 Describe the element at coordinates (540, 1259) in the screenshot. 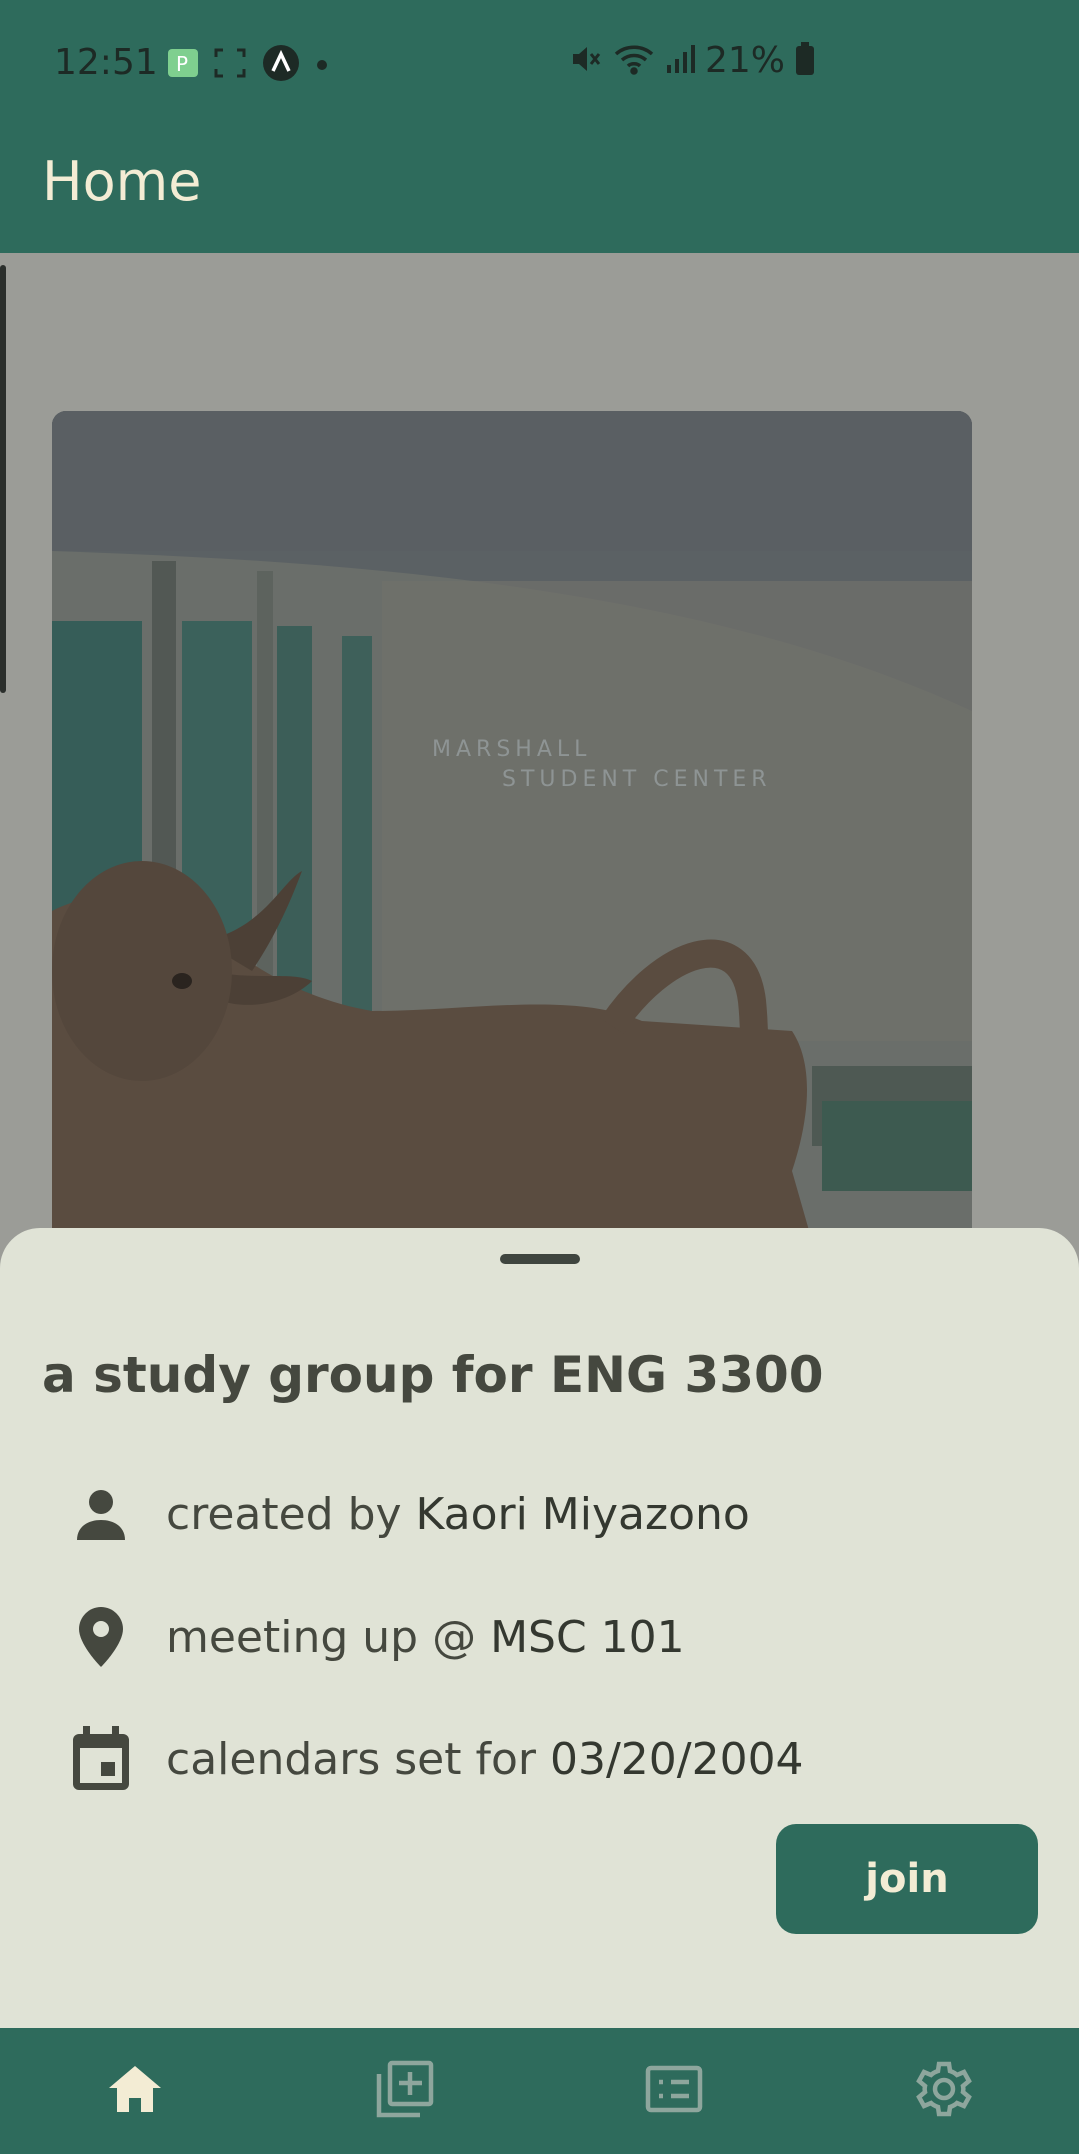

I see `drag-handle` at that location.